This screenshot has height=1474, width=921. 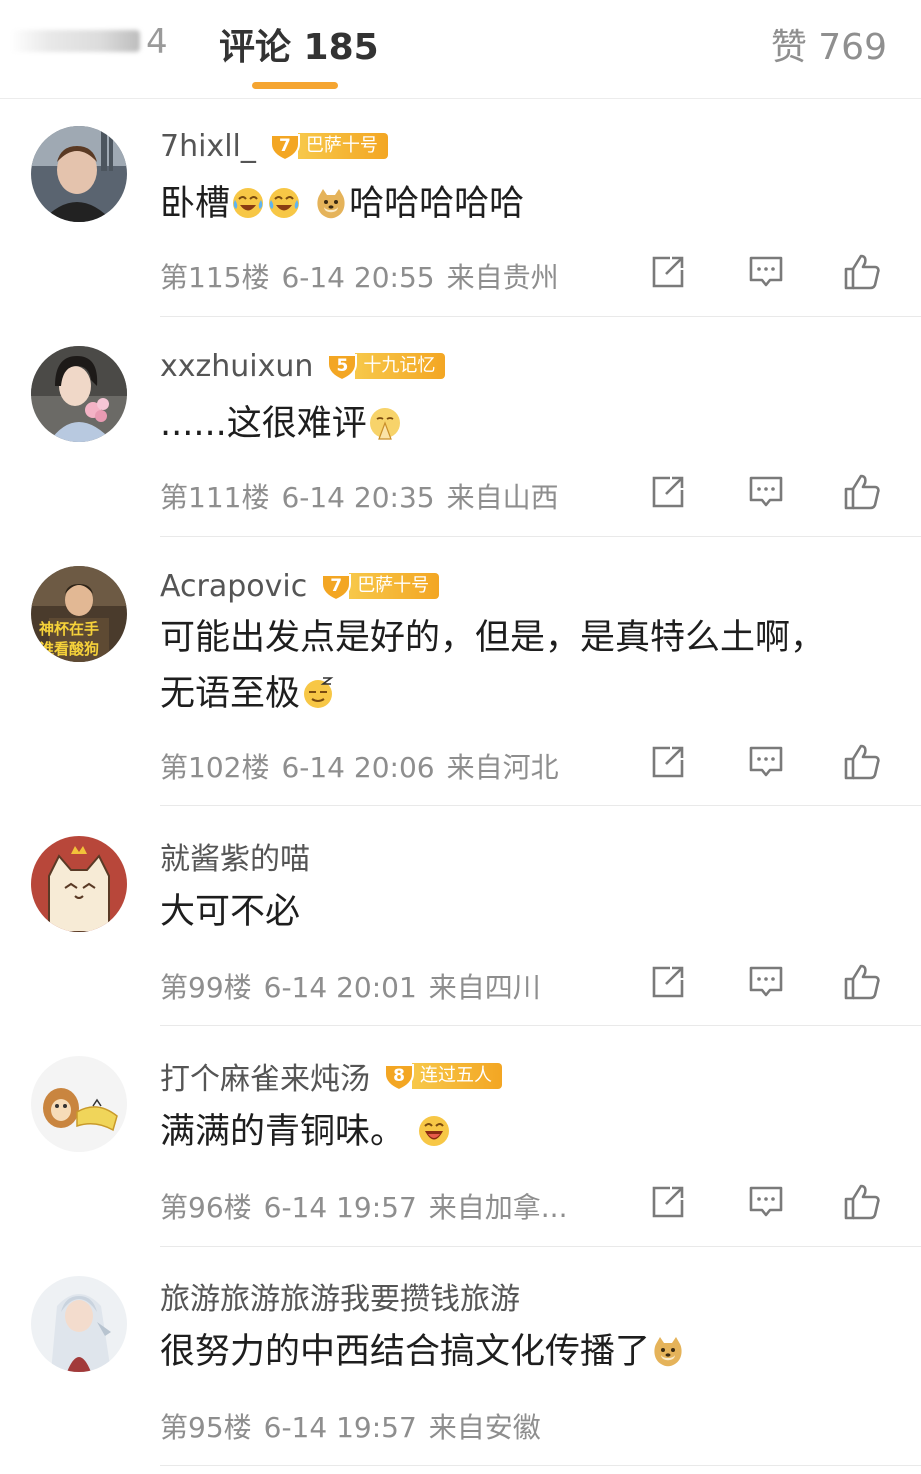 What do you see at coordinates (233, 586) in the screenshot?
I see `username: Acrapovic` at bounding box center [233, 586].